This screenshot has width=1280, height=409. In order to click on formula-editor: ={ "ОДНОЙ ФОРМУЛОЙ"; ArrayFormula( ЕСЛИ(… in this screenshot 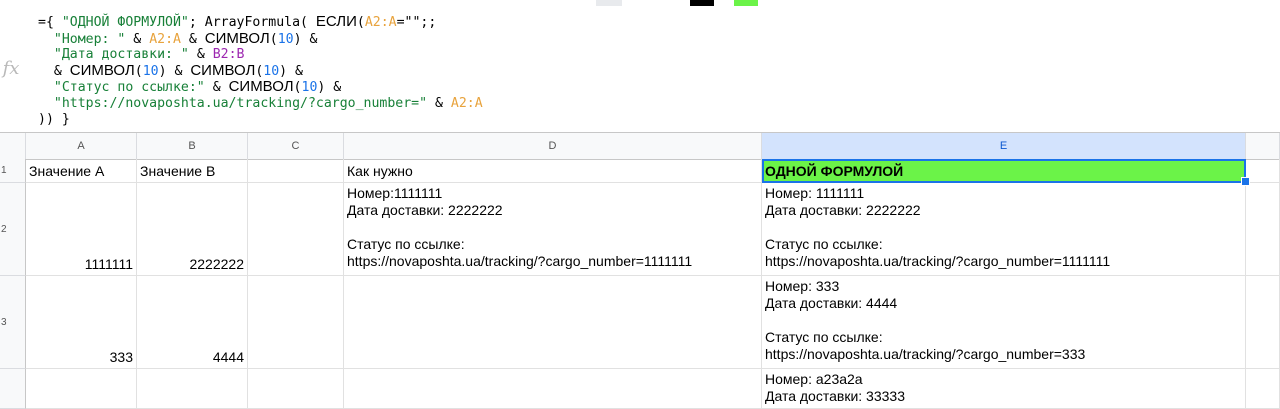, I will do `click(260, 70)`.